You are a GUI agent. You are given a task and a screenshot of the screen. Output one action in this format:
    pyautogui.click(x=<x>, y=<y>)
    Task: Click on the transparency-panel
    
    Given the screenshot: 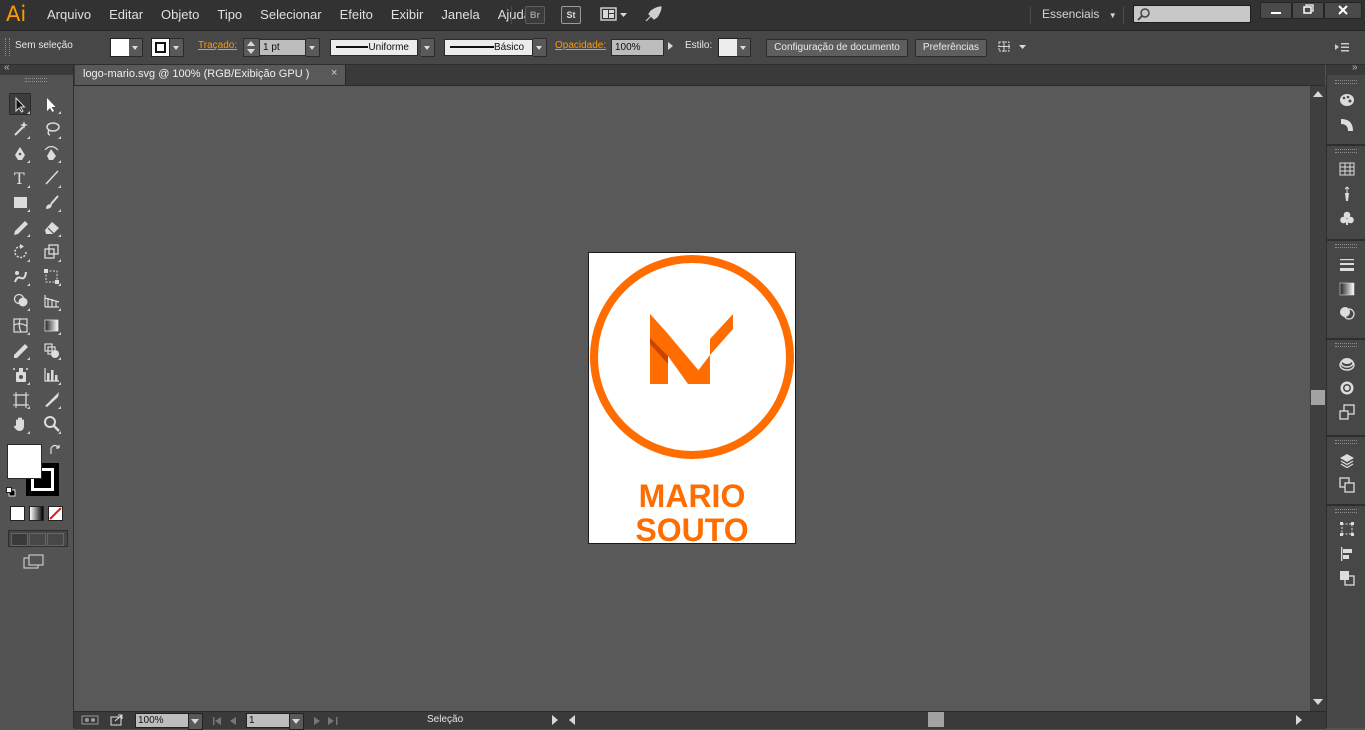 What is the action you would take?
    pyautogui.click(x=1347, y=313)
    